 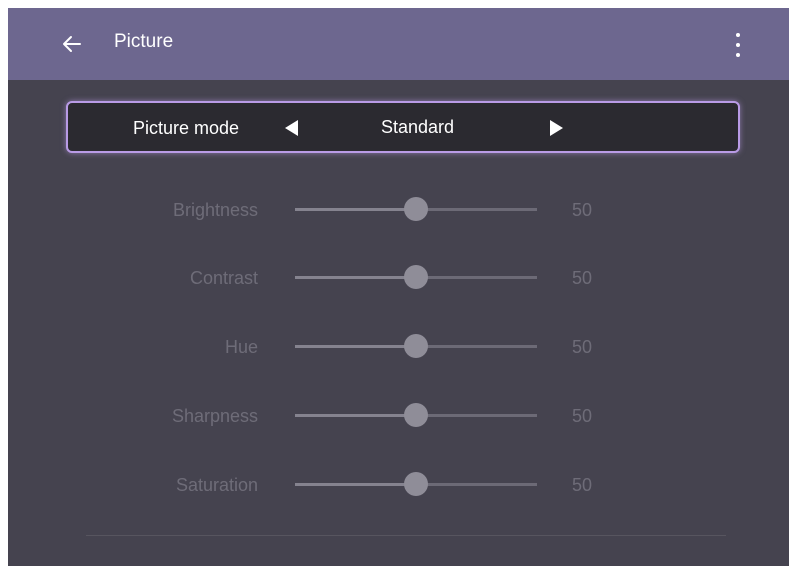 What do you see at coordinates (215, 210) in the screenshot?
I see `setting-label: Brightness` at bounding box center [215, 210].